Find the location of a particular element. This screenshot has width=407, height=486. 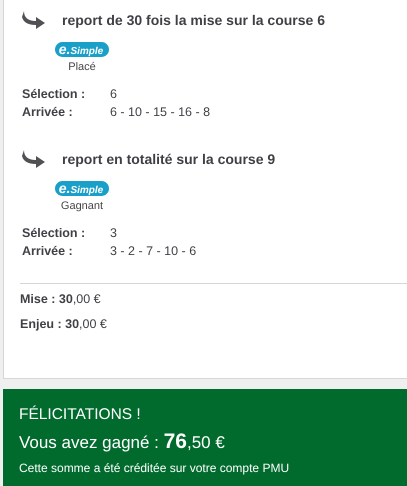

winnings-amount: Vous avez gagné : 76,50 € is located at coordinates (122, 442).